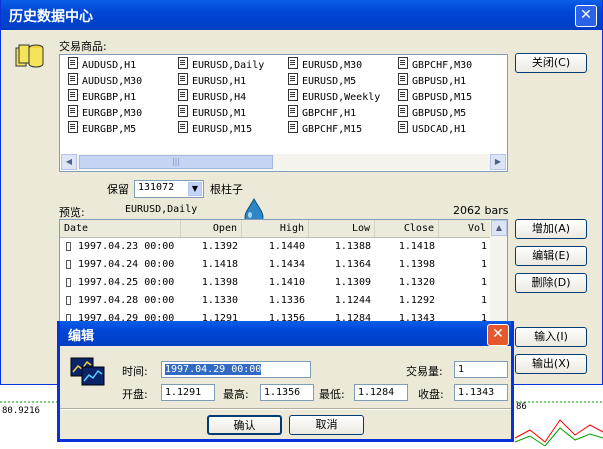  What do you see at coordinates (432, 129) in the screenshot?
I see `product-item: USDCAD,H1` at bounding box center [432, 129].